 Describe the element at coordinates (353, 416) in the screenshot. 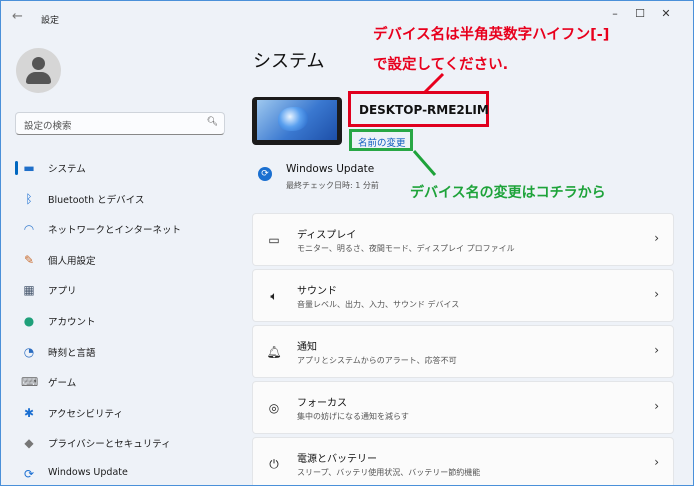

I see `card-subtitle: 集中の妨げになる通知を減らす` at that location.